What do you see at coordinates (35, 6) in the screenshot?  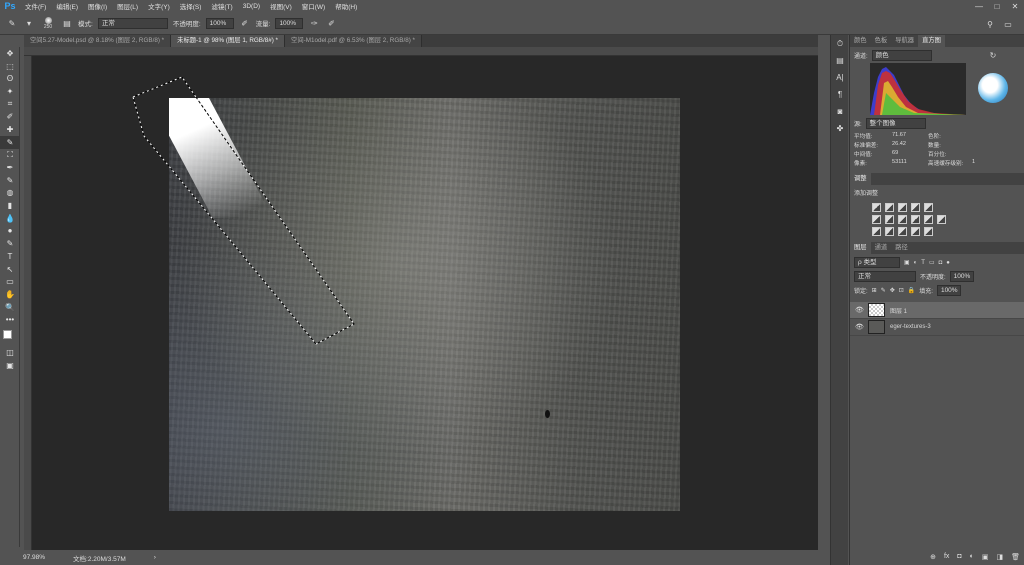 I see `menu-file: 文件(F)` at bounding box center [35, 6].